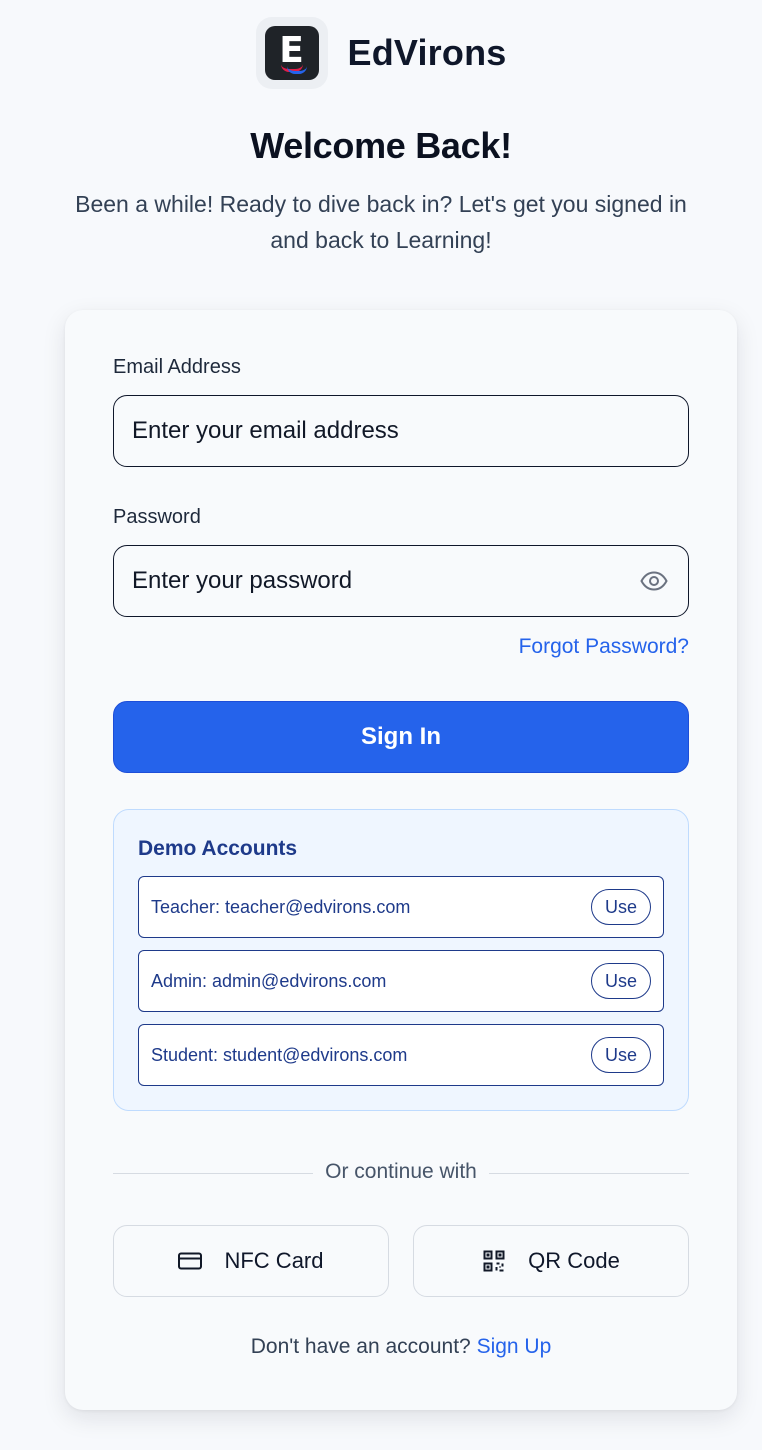 The image size is (762, 1450). Describe the element at coordinates (574, 1260) in the screenshot. I see `qr-code-label: QR Code` at that location.